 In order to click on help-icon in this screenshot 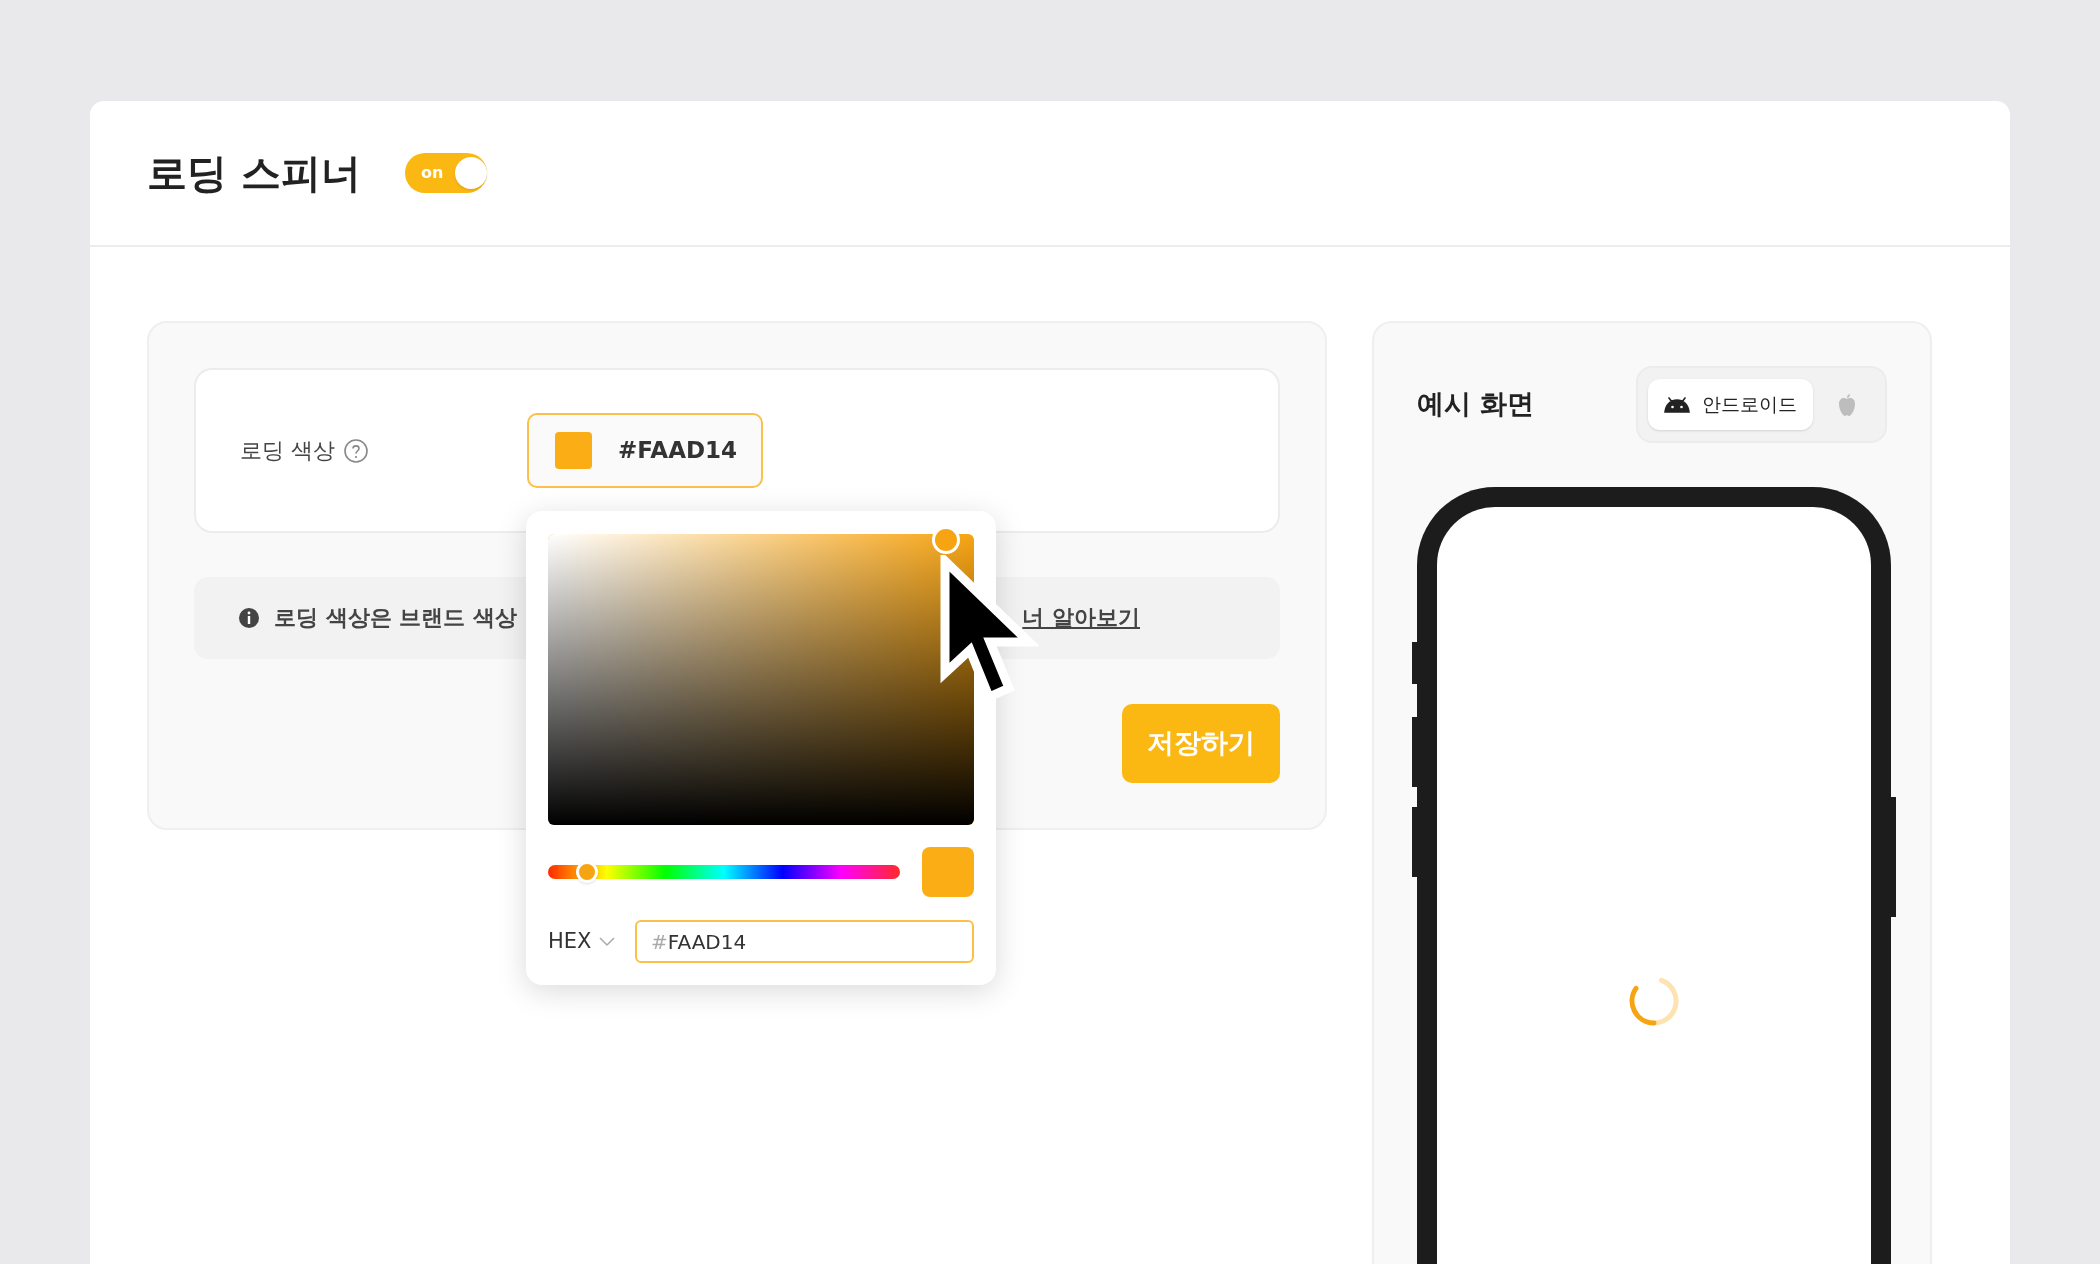, I will do `click(356, 450)`.